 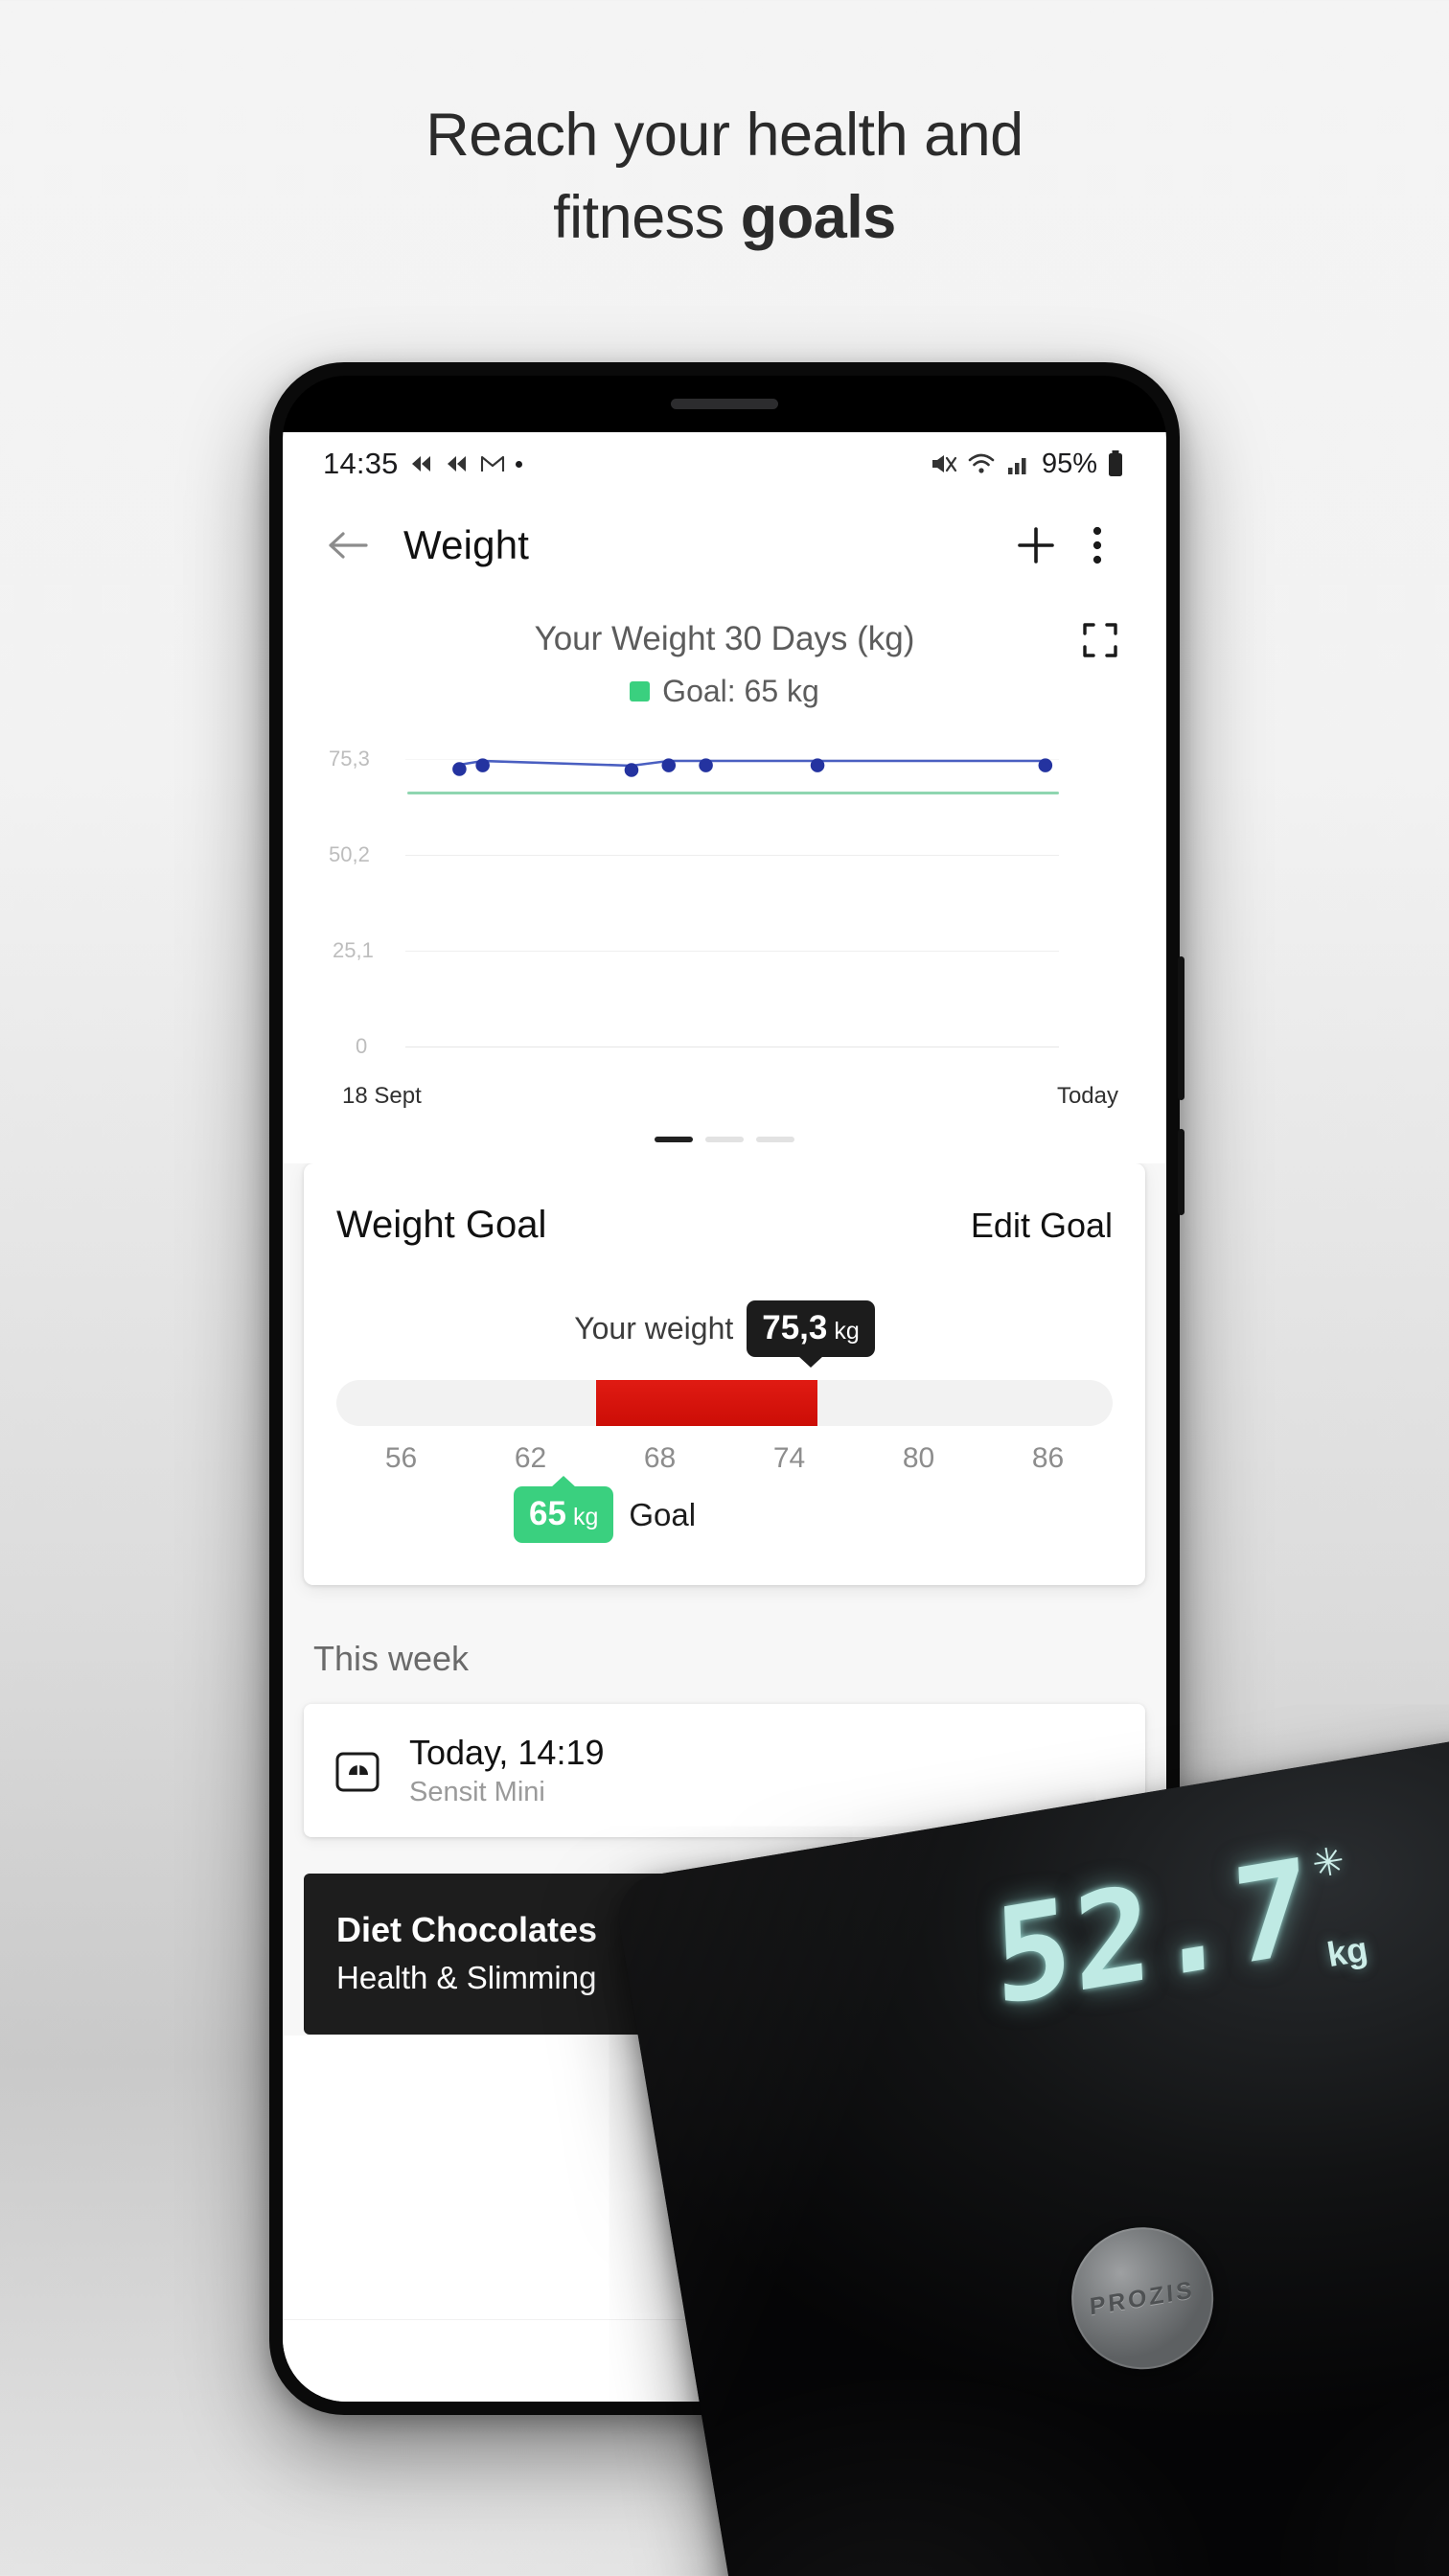 I want to click on scale-icon, so click(x=357, y=1771).